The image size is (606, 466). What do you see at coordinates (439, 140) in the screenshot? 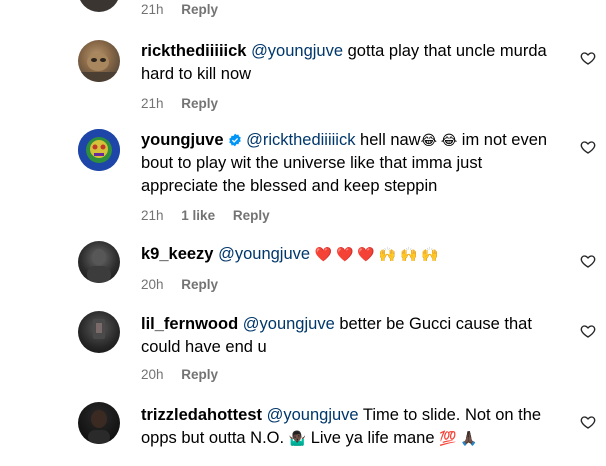
I see `comment-emoji: 😂 😂` at bounding box center [439, 140].